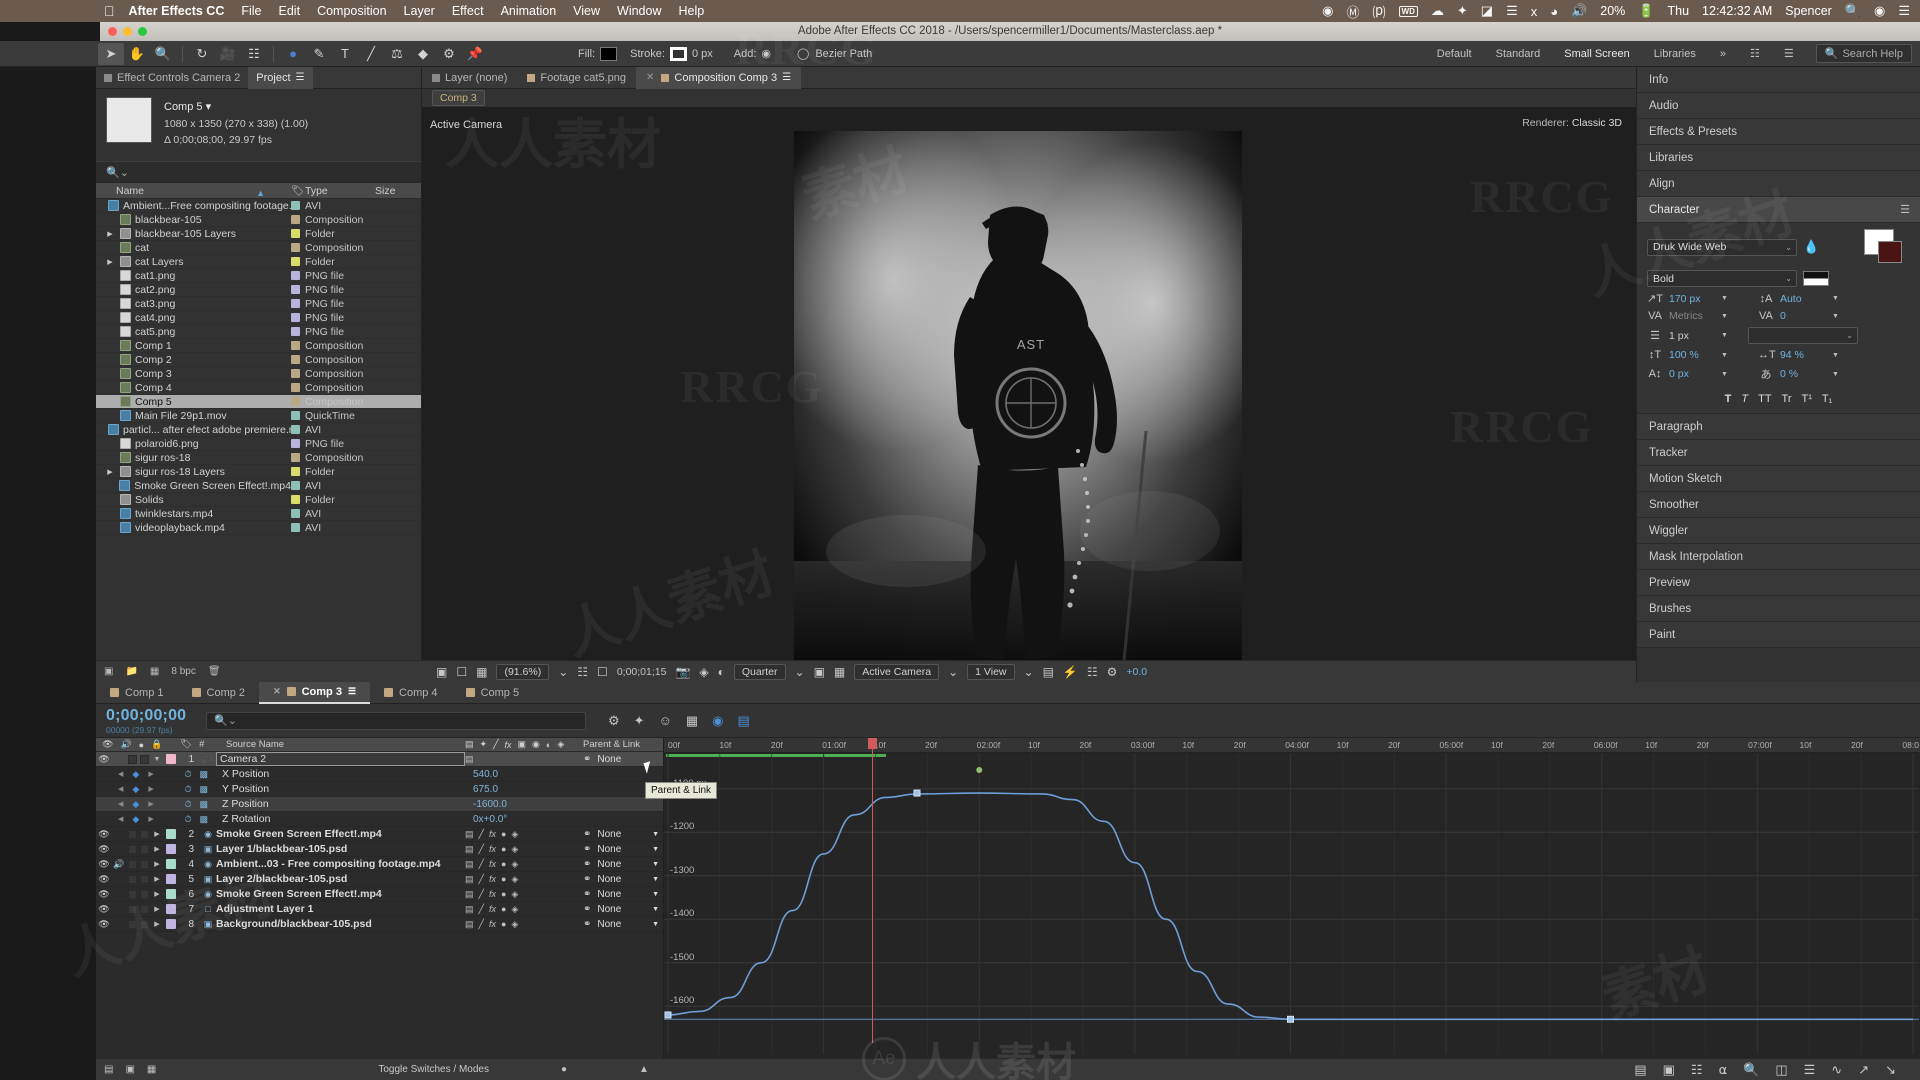 The width and height of the screenshot is (1920, 1080). What do you see at coordinates (1808, 11) in the screenshot?
I see `user-label: Spencer` at bounding box center [1808, 11].